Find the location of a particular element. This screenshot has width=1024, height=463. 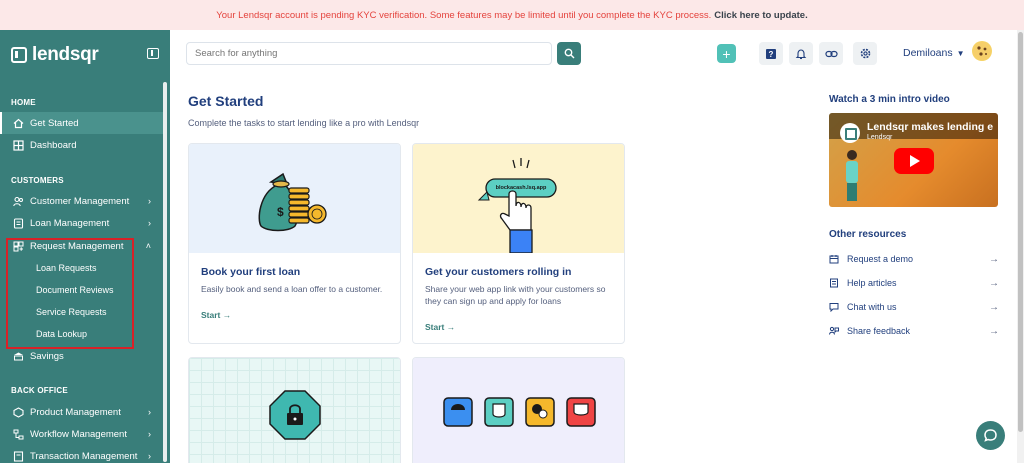

search-icon is located at coordinates (569, 53).